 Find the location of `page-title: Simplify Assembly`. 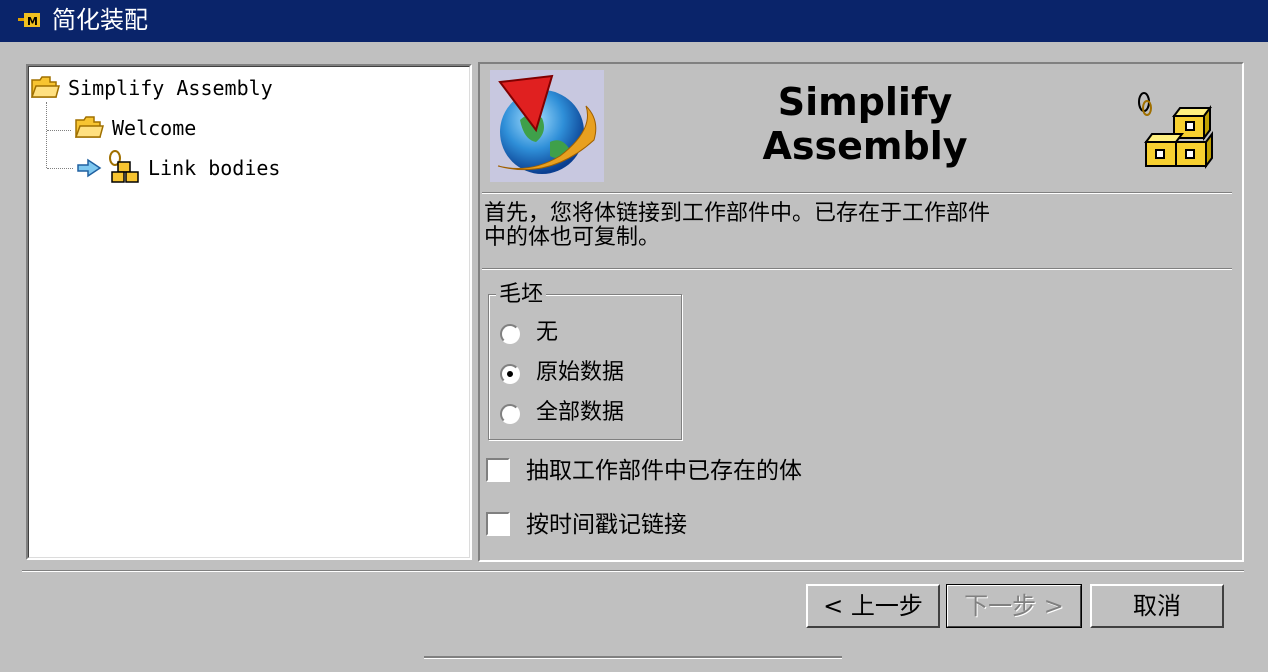

page-title: Simplify Assembly is located at coordinates (865, 124).